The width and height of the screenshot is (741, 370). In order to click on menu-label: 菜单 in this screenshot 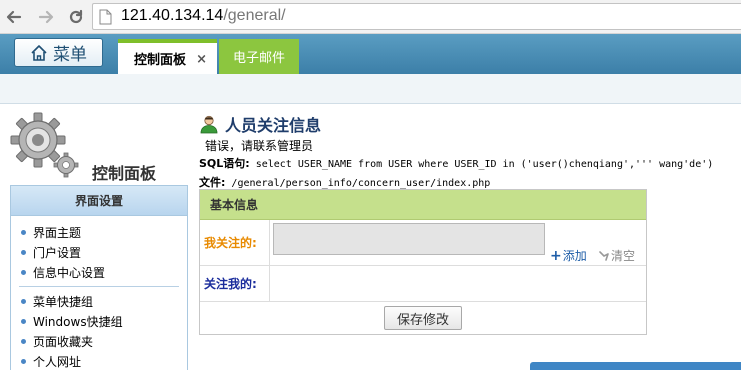, I will do `click(70, 55)`.